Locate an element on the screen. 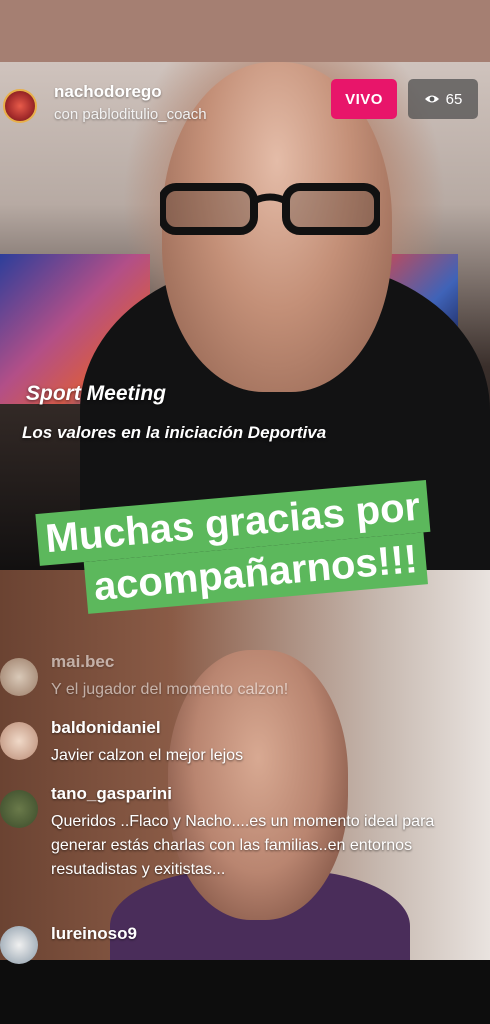 This screenshot has width=490, height=1024. comment-username: baldonidaniel is located at coordinates (106, 728).